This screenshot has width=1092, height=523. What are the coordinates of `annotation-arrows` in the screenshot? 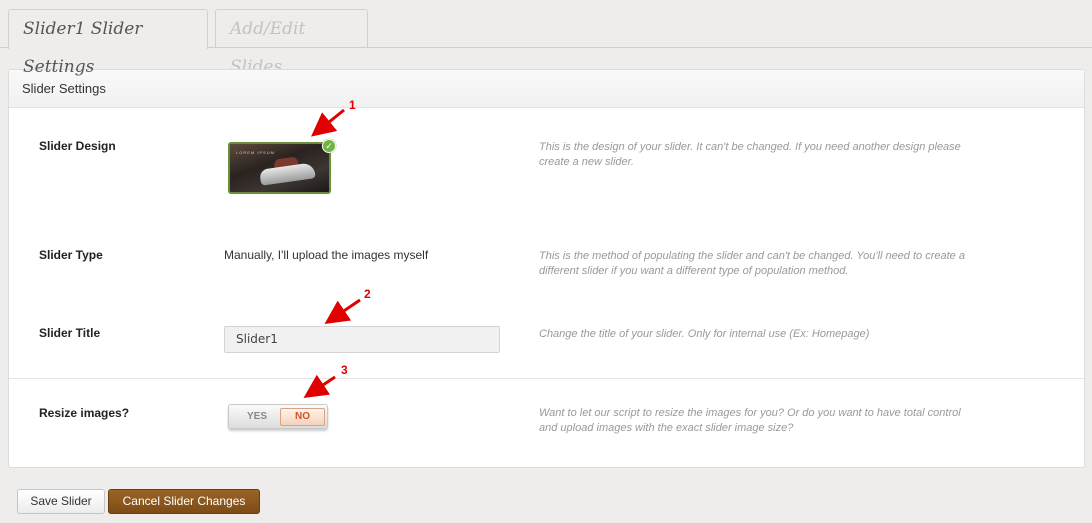 It's located at (332, 253).